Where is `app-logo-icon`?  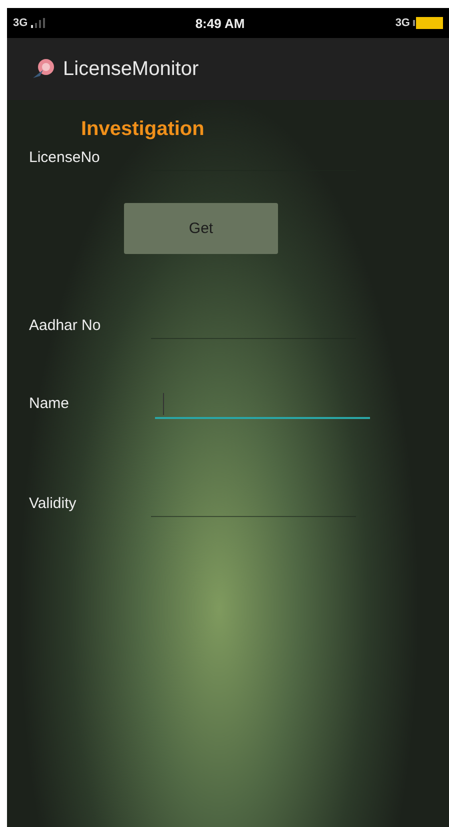
app-logo-icon is located at coordinates (44, 69).